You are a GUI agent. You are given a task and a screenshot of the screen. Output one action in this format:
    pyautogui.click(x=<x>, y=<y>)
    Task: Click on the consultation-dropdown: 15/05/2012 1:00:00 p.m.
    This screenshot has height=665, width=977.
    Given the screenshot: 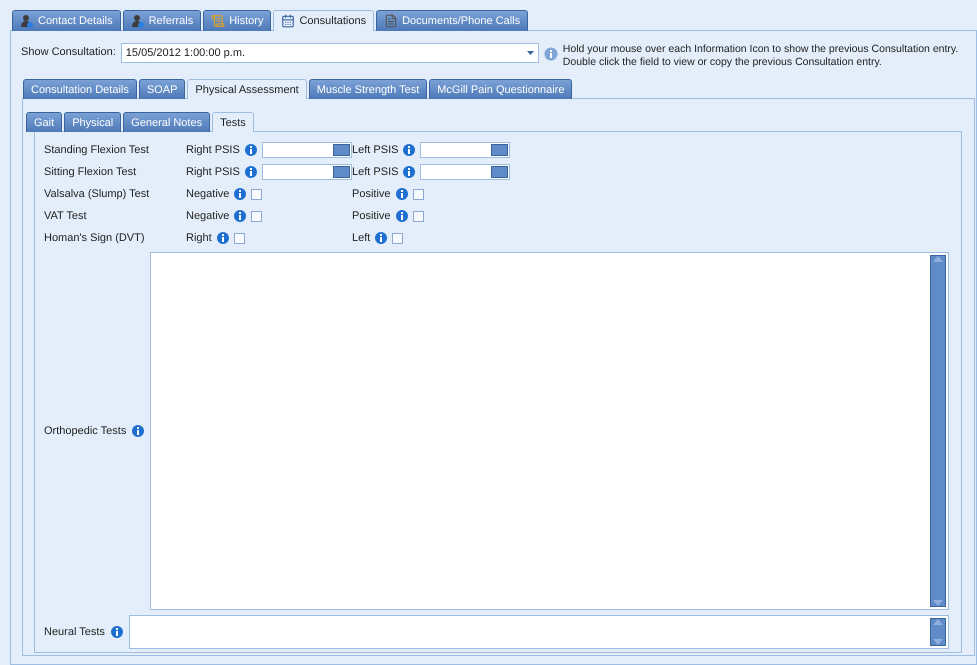 What is the action you would take?
    pyautogui.click(x=329, y=53)
    